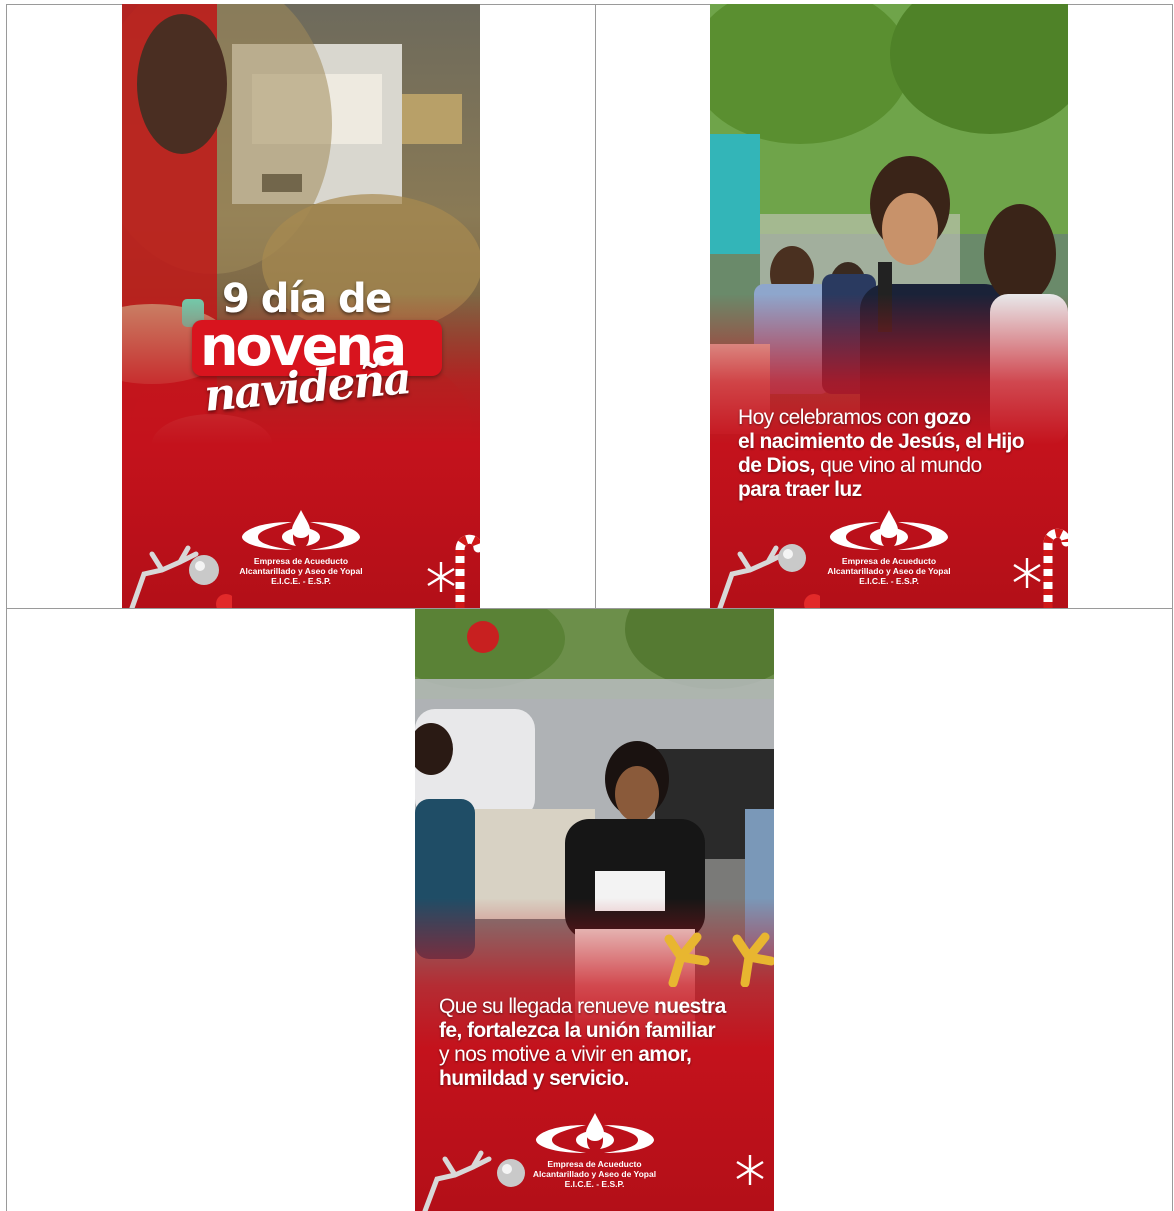 Image resolution: width=1174 pixels, height=1211 pixels. I want to click on caption-line-3a: y nos motive a vivir en, so click(539, 1054).